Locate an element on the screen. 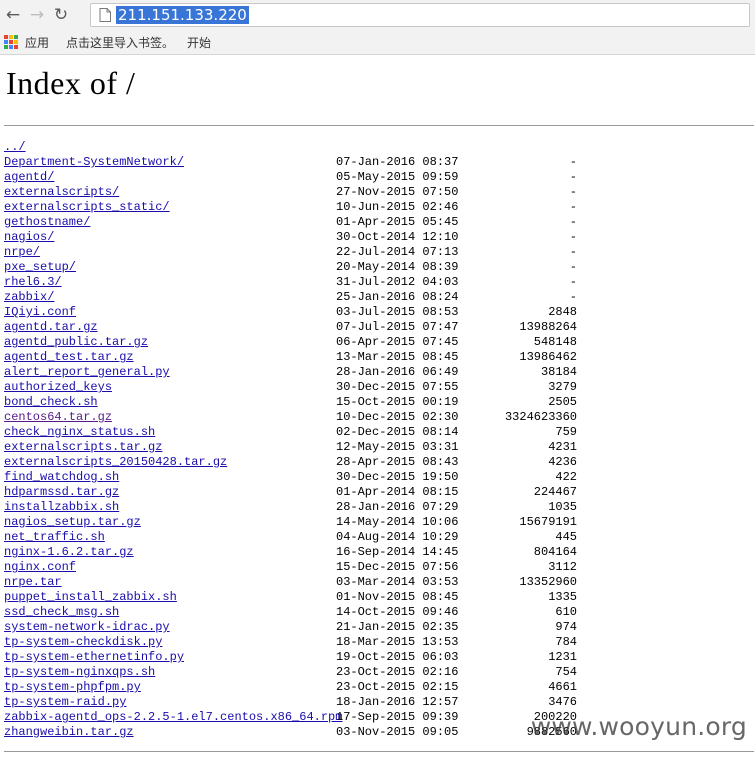 The image size is (755, 757). file-link: tp-system-checkdisk.py is located at coordinates (83, 642).